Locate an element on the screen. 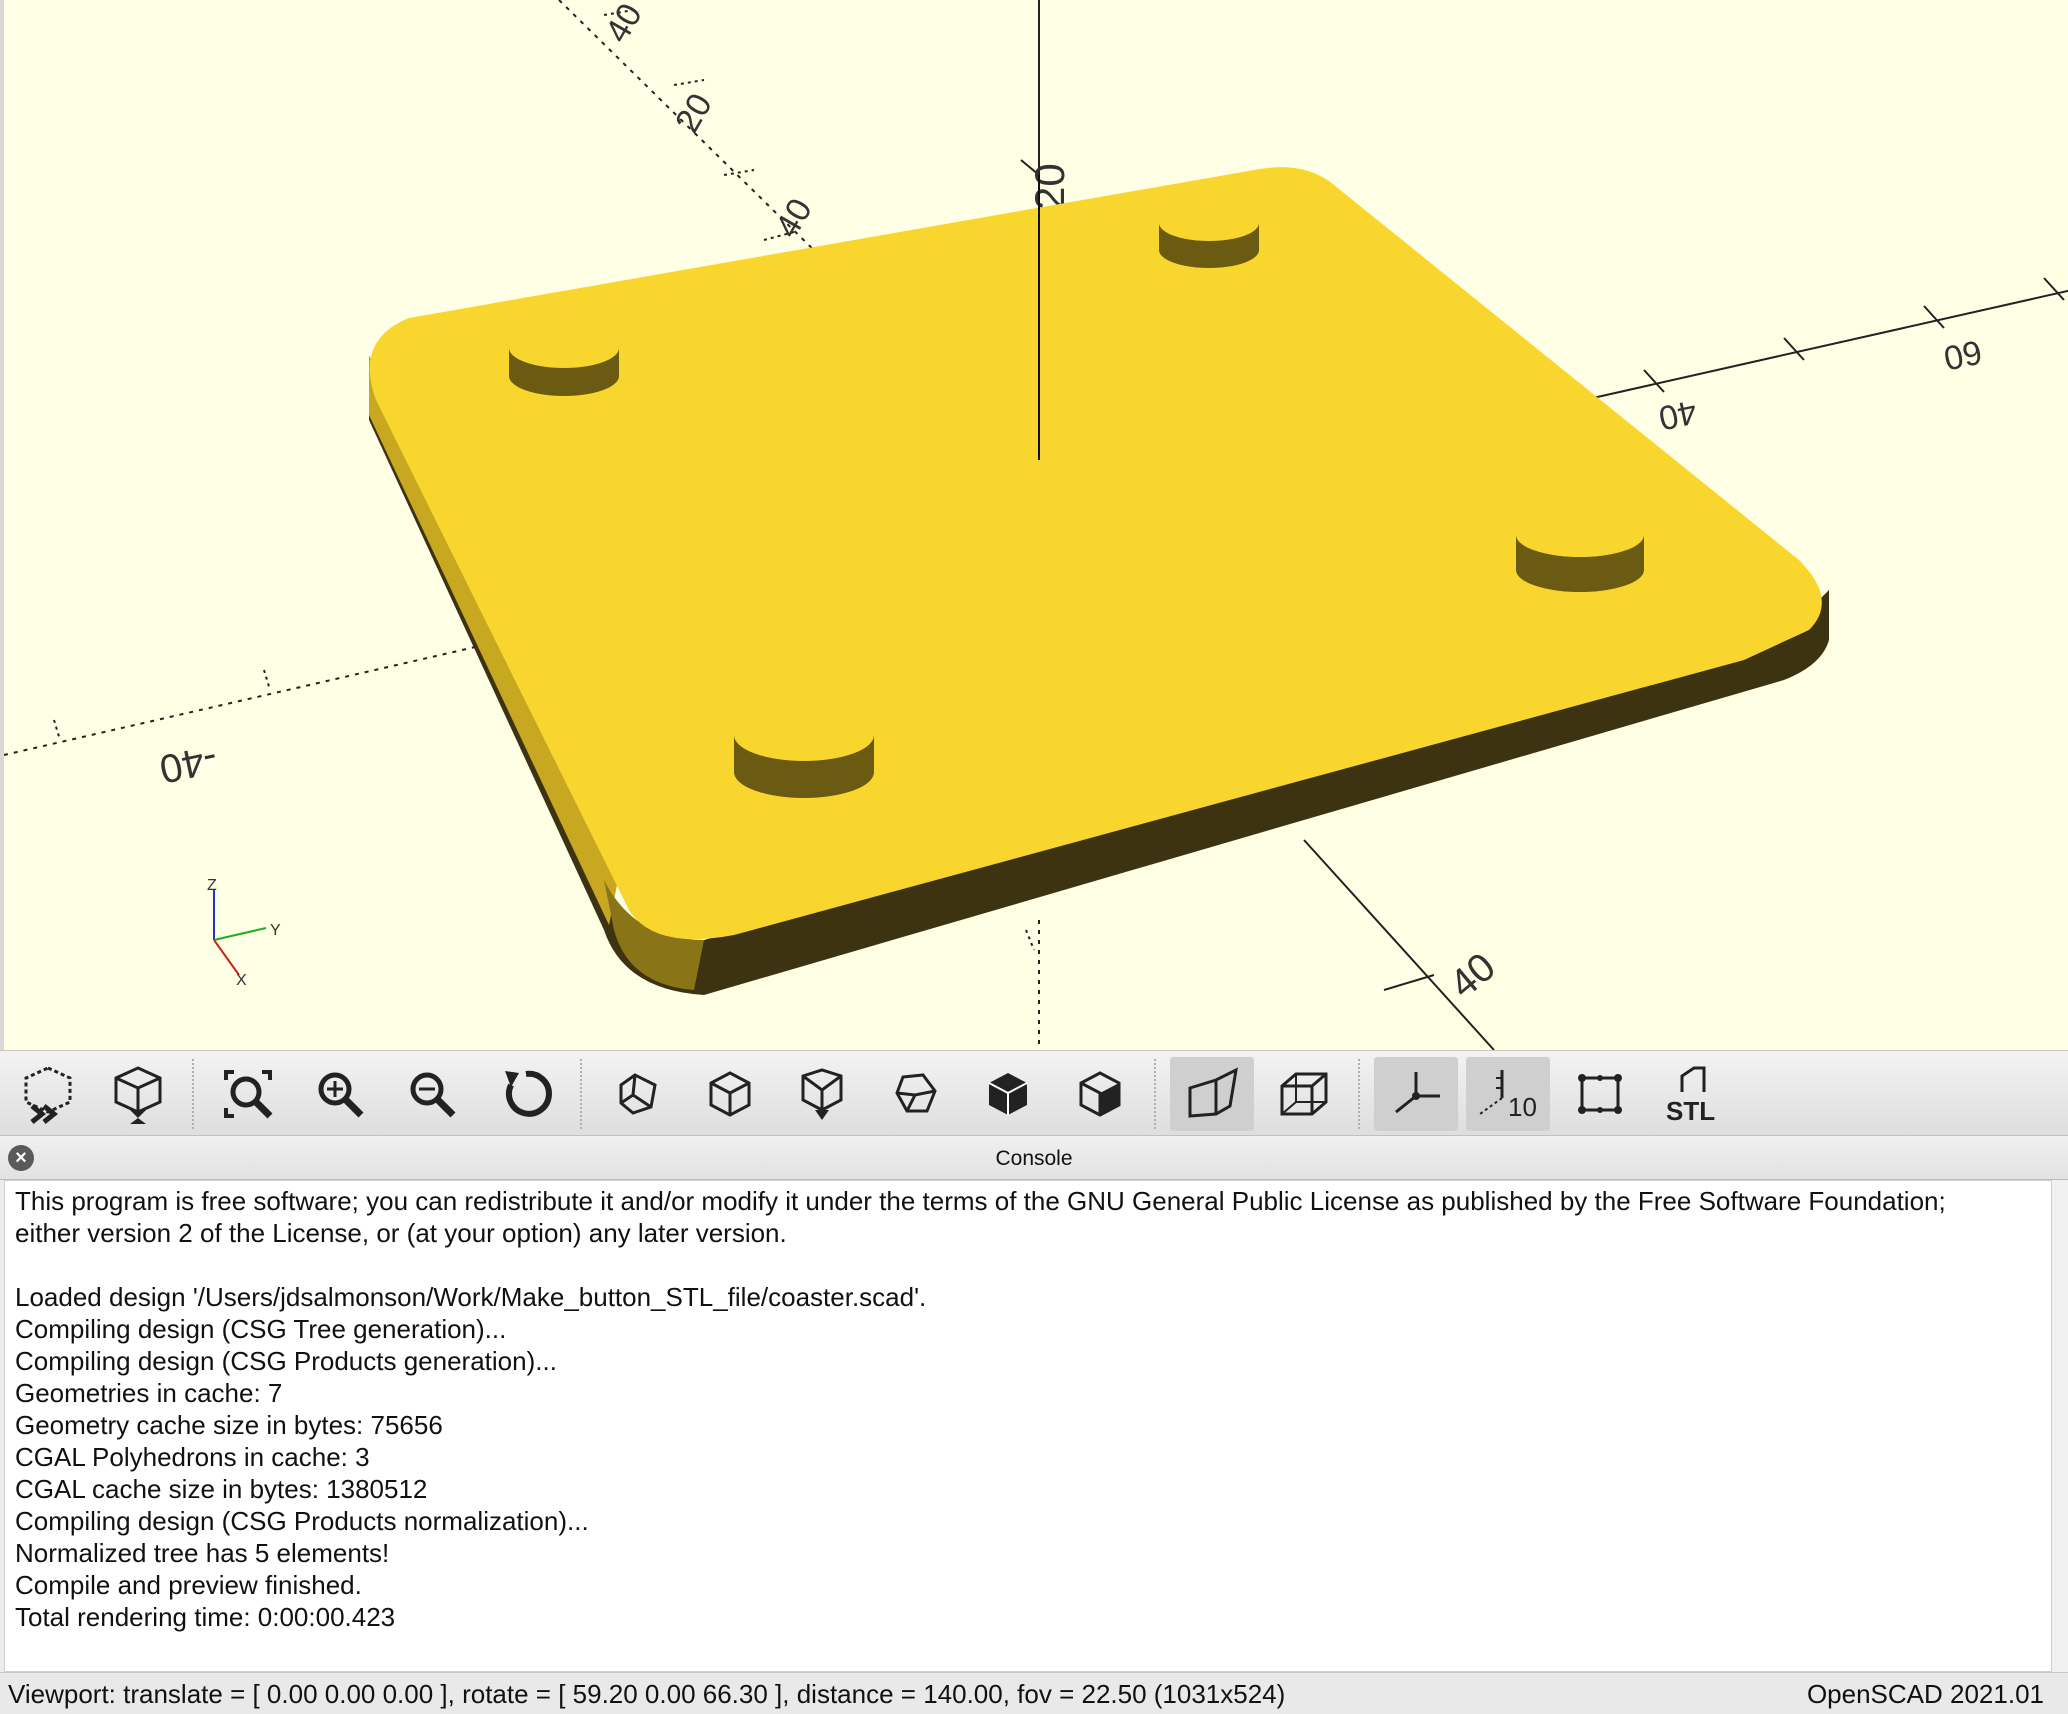  viewport-toolbar: 10 STL is located at coordinates (1034, 1093).